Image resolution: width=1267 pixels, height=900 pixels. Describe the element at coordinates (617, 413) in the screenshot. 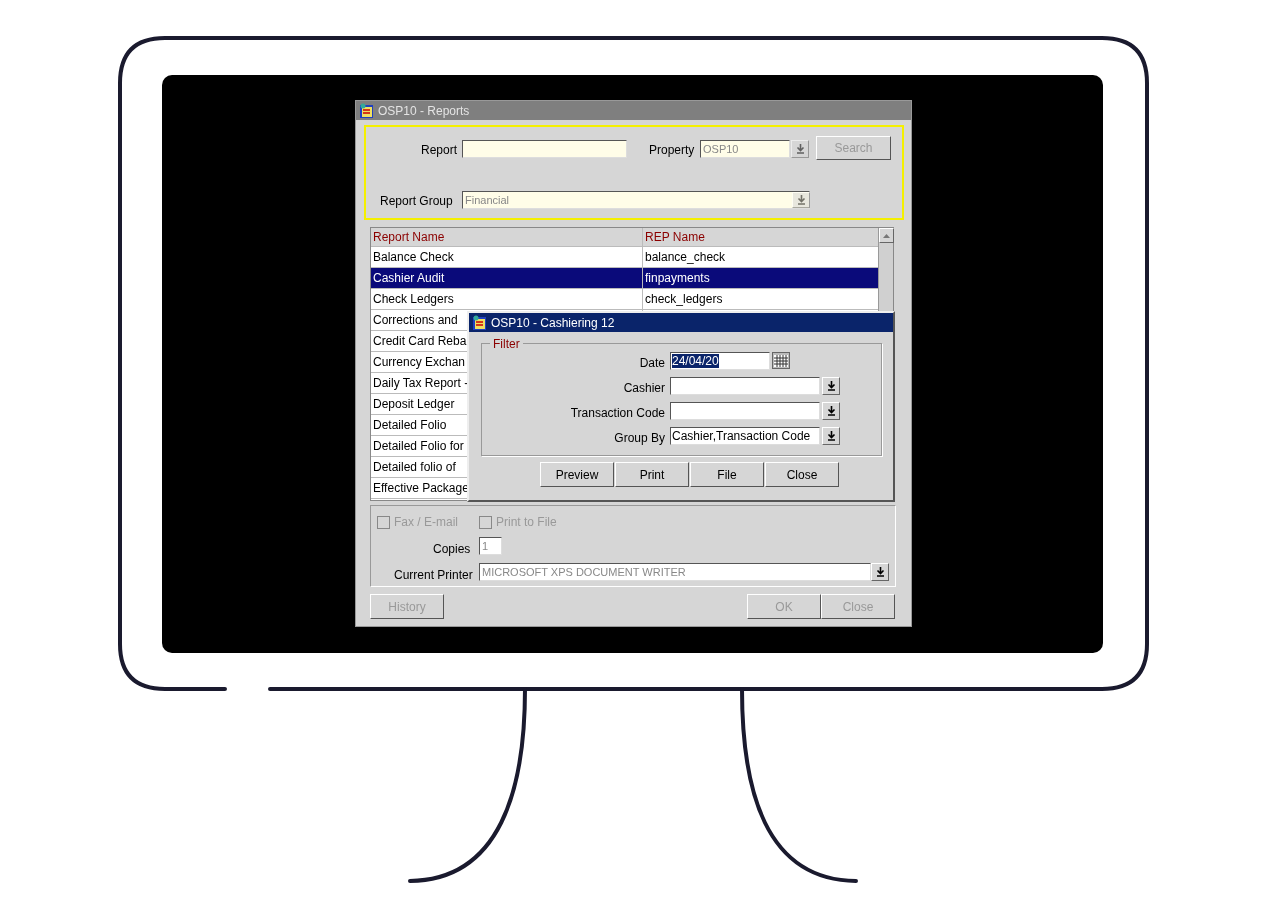

I see `field-label: Transaction Code` at that location.